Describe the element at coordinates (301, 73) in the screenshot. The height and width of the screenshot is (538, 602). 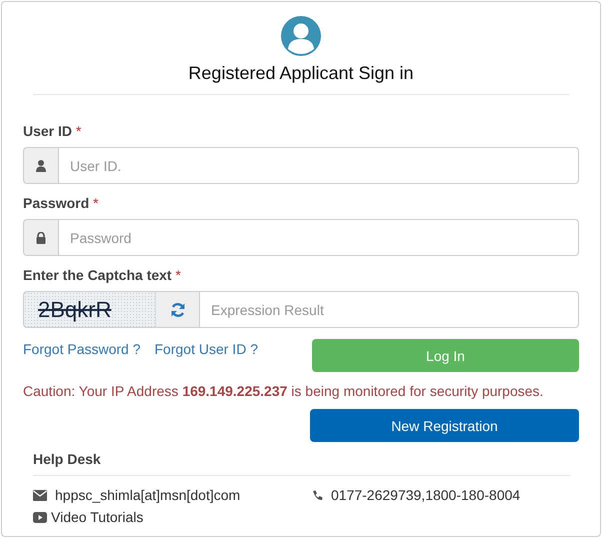
I see `form-title: Registered Applicant Sign in` at that location.